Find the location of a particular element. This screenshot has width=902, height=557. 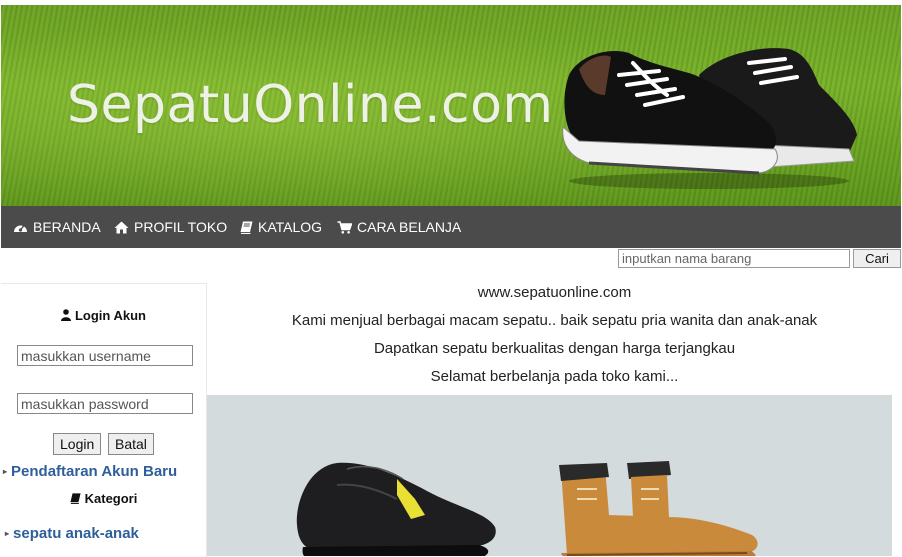

login-title: Login Akun is located at coordinates (110, 315).